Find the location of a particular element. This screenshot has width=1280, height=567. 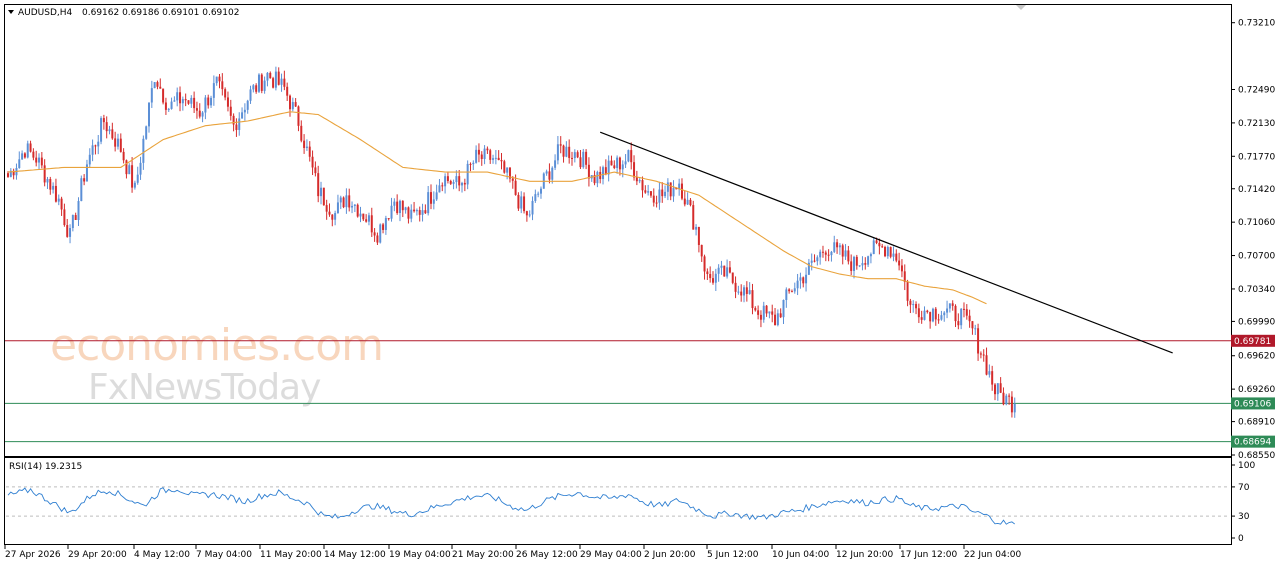

resistance-level-label: 0.69781 is located at coordinates (1252, 342).